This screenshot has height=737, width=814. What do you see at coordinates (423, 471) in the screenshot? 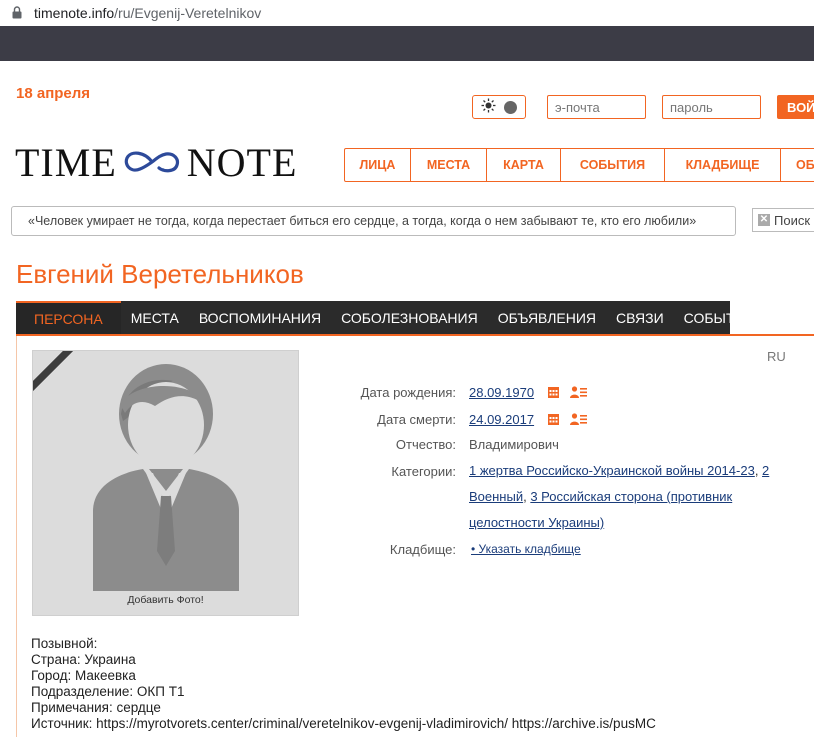
I see `categories-label: Категории:` at bounding box center [423, 471].